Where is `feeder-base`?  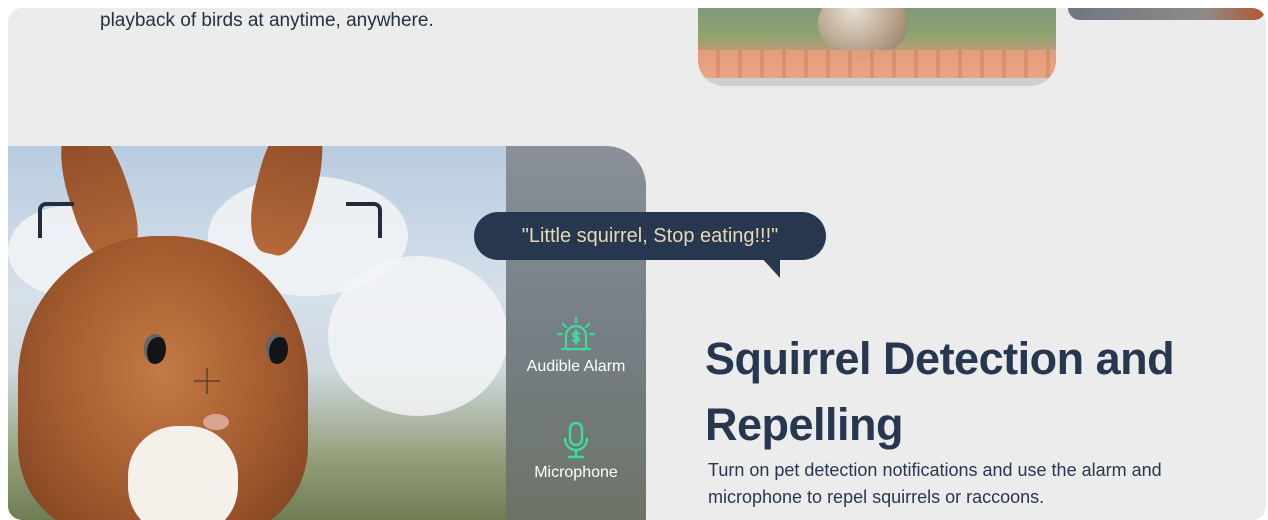
feeder-base is located at coordinates (877, 82).